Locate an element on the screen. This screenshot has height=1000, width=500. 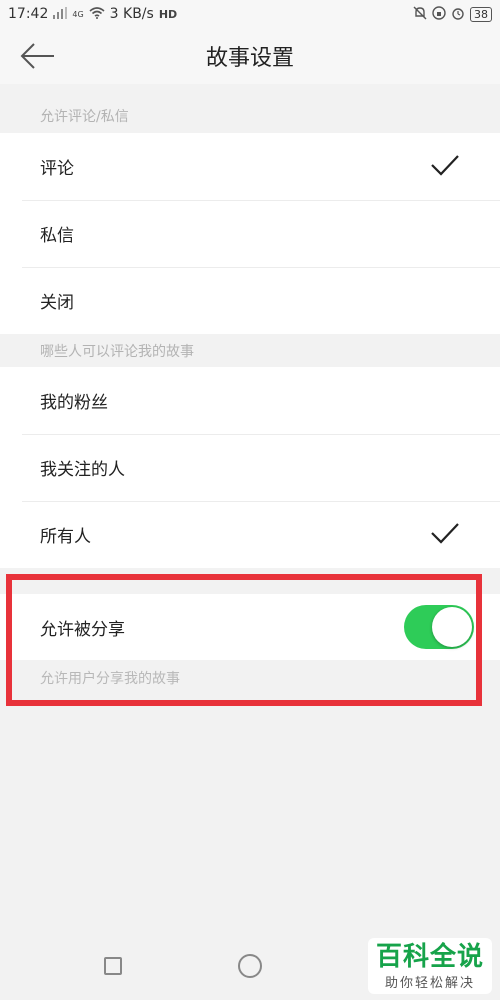
battery-icon: 38 is located at coordinates (481, 14).